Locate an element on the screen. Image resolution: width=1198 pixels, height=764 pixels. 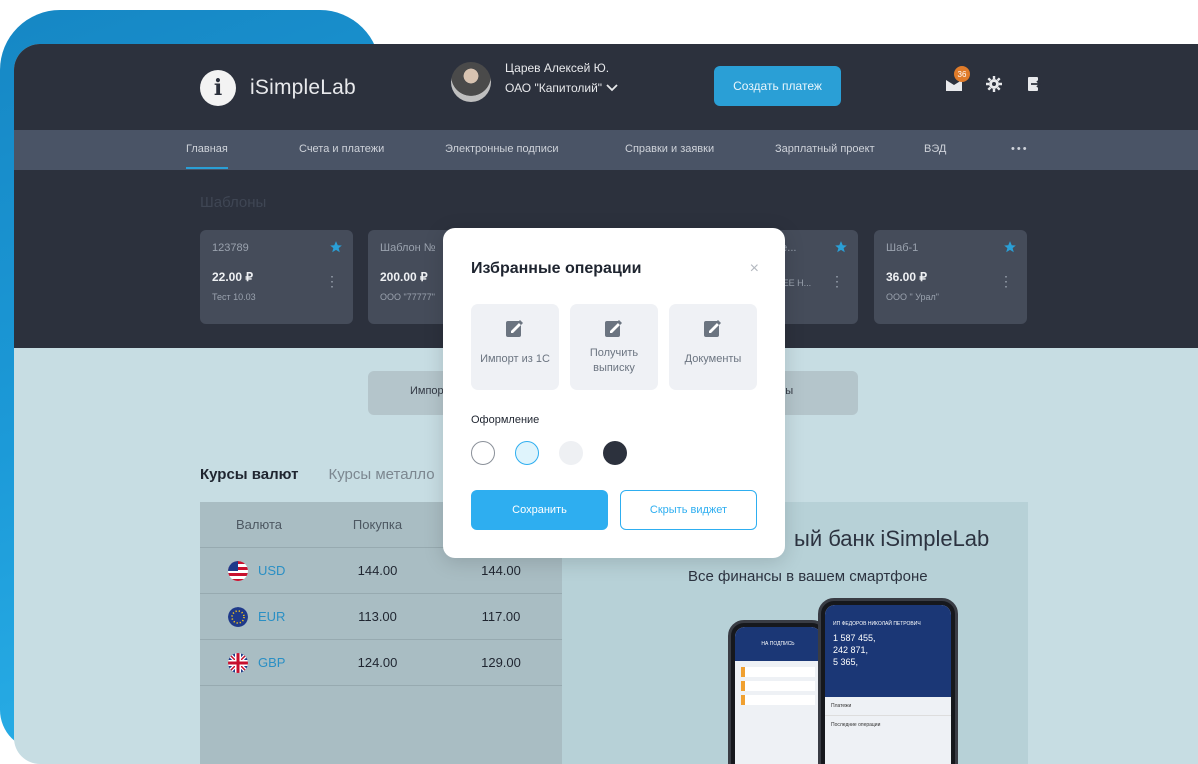
theme-swatch-dark is located at coordinates (615, 453).